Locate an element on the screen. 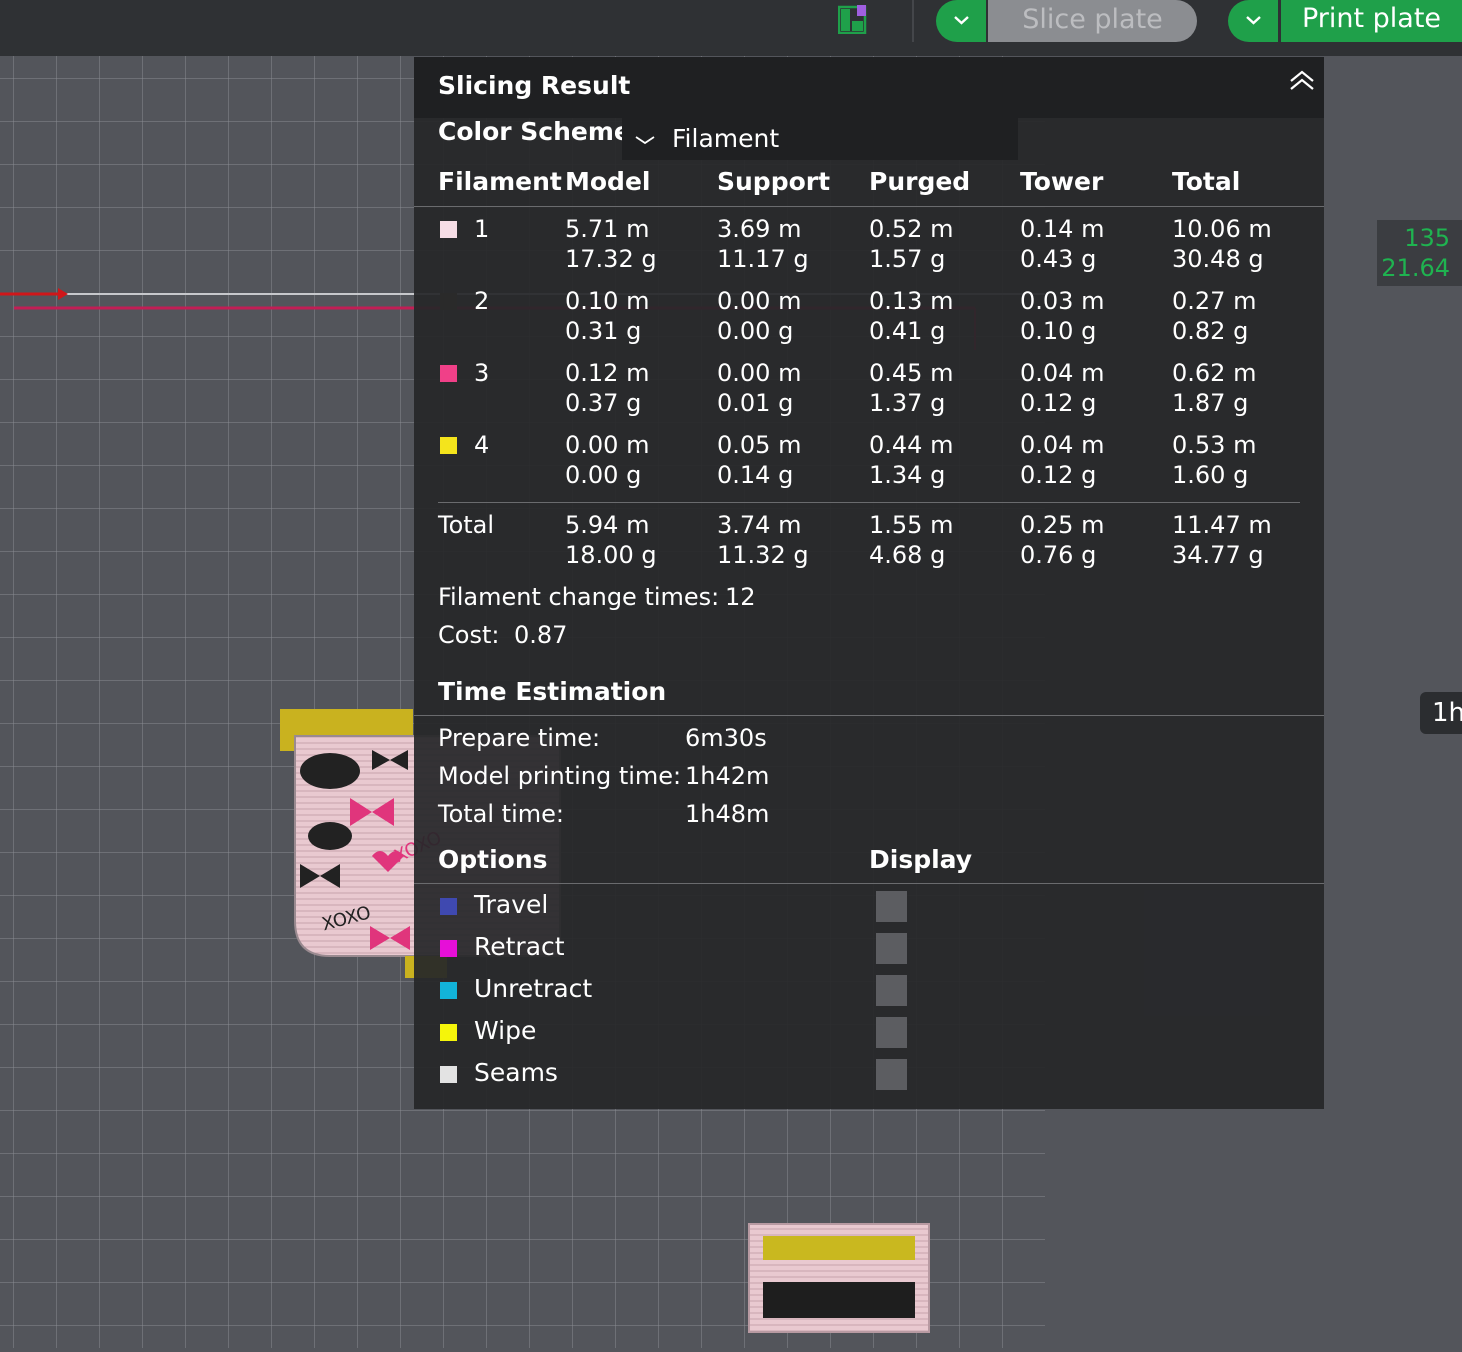 The height and width of the screenshot is (1352, 1462). total-length: 0.27 m is located at coordinates (1214, 301).